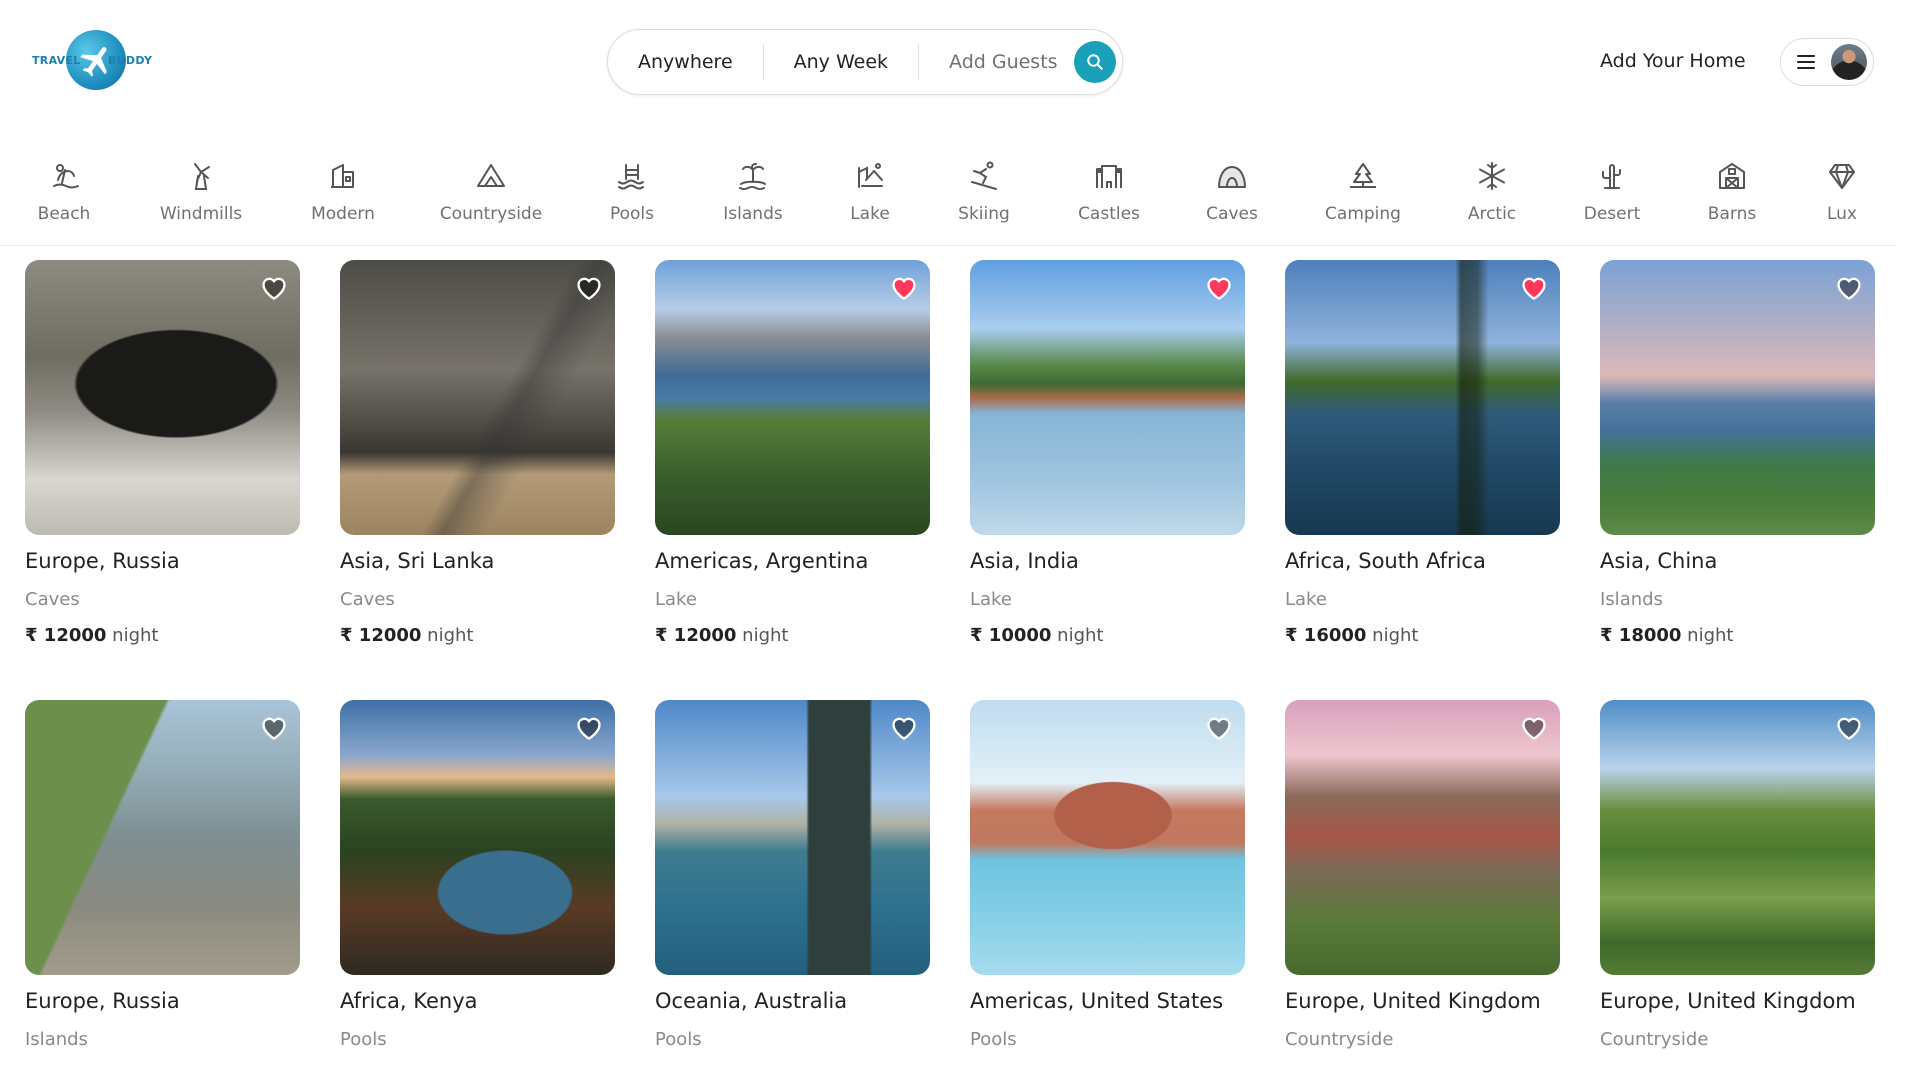 The width and height of the screenshot is (1920, 1080). I want to click on listing-location: Oceania, Australia, so click(751, 1001).